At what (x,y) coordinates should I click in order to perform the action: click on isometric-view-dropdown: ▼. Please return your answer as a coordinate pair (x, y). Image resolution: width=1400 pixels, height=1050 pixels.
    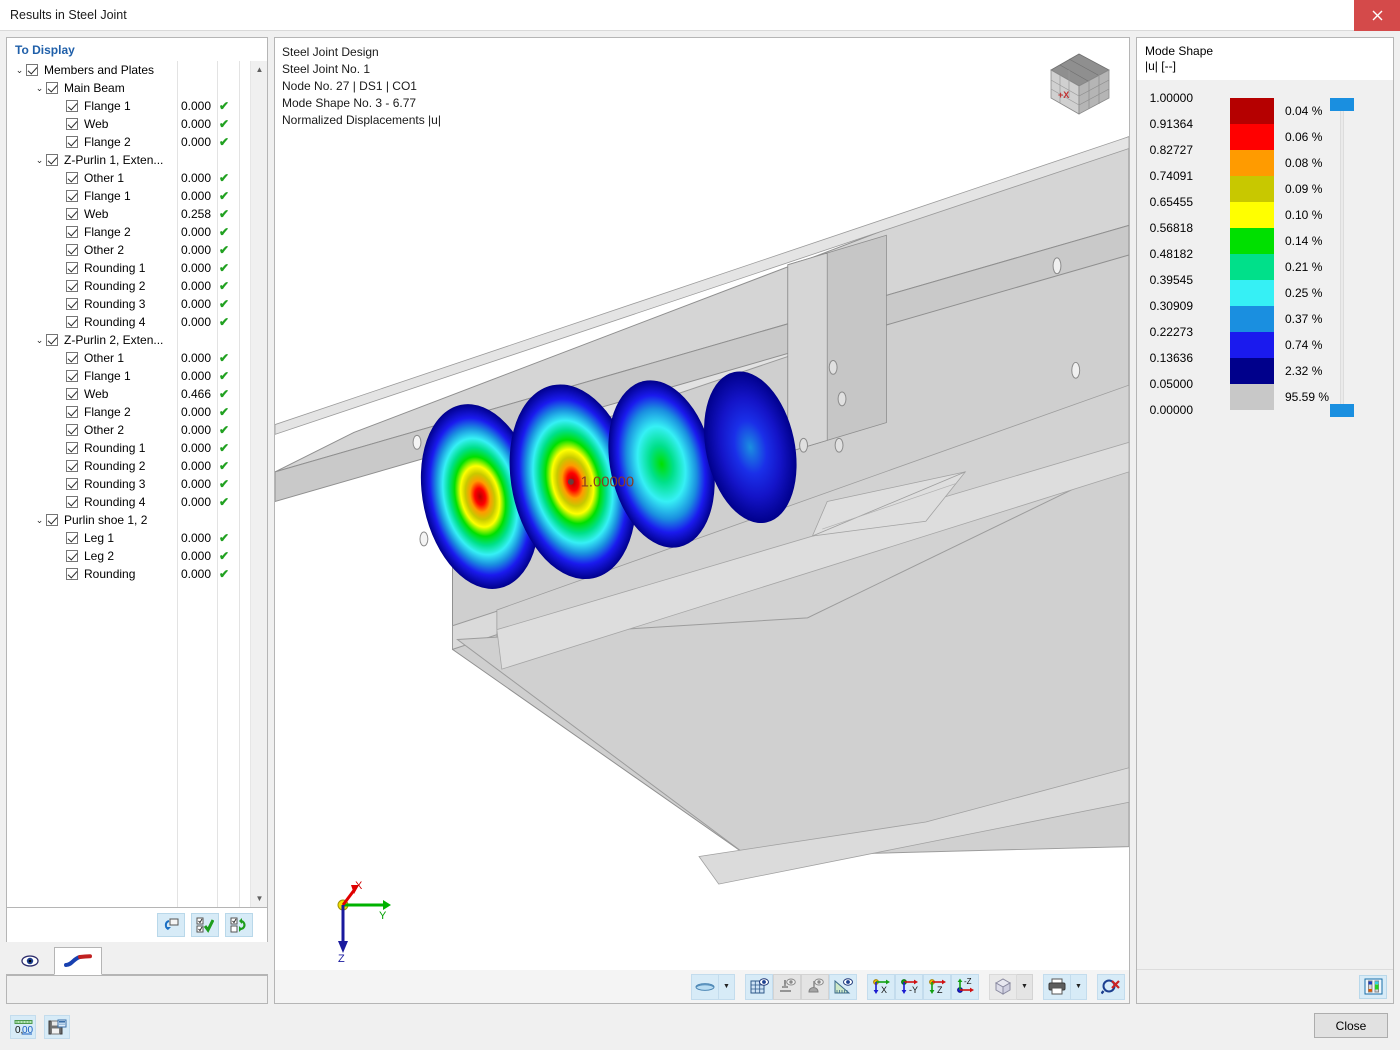
    Looking at the image, I should click on (1025, 986).